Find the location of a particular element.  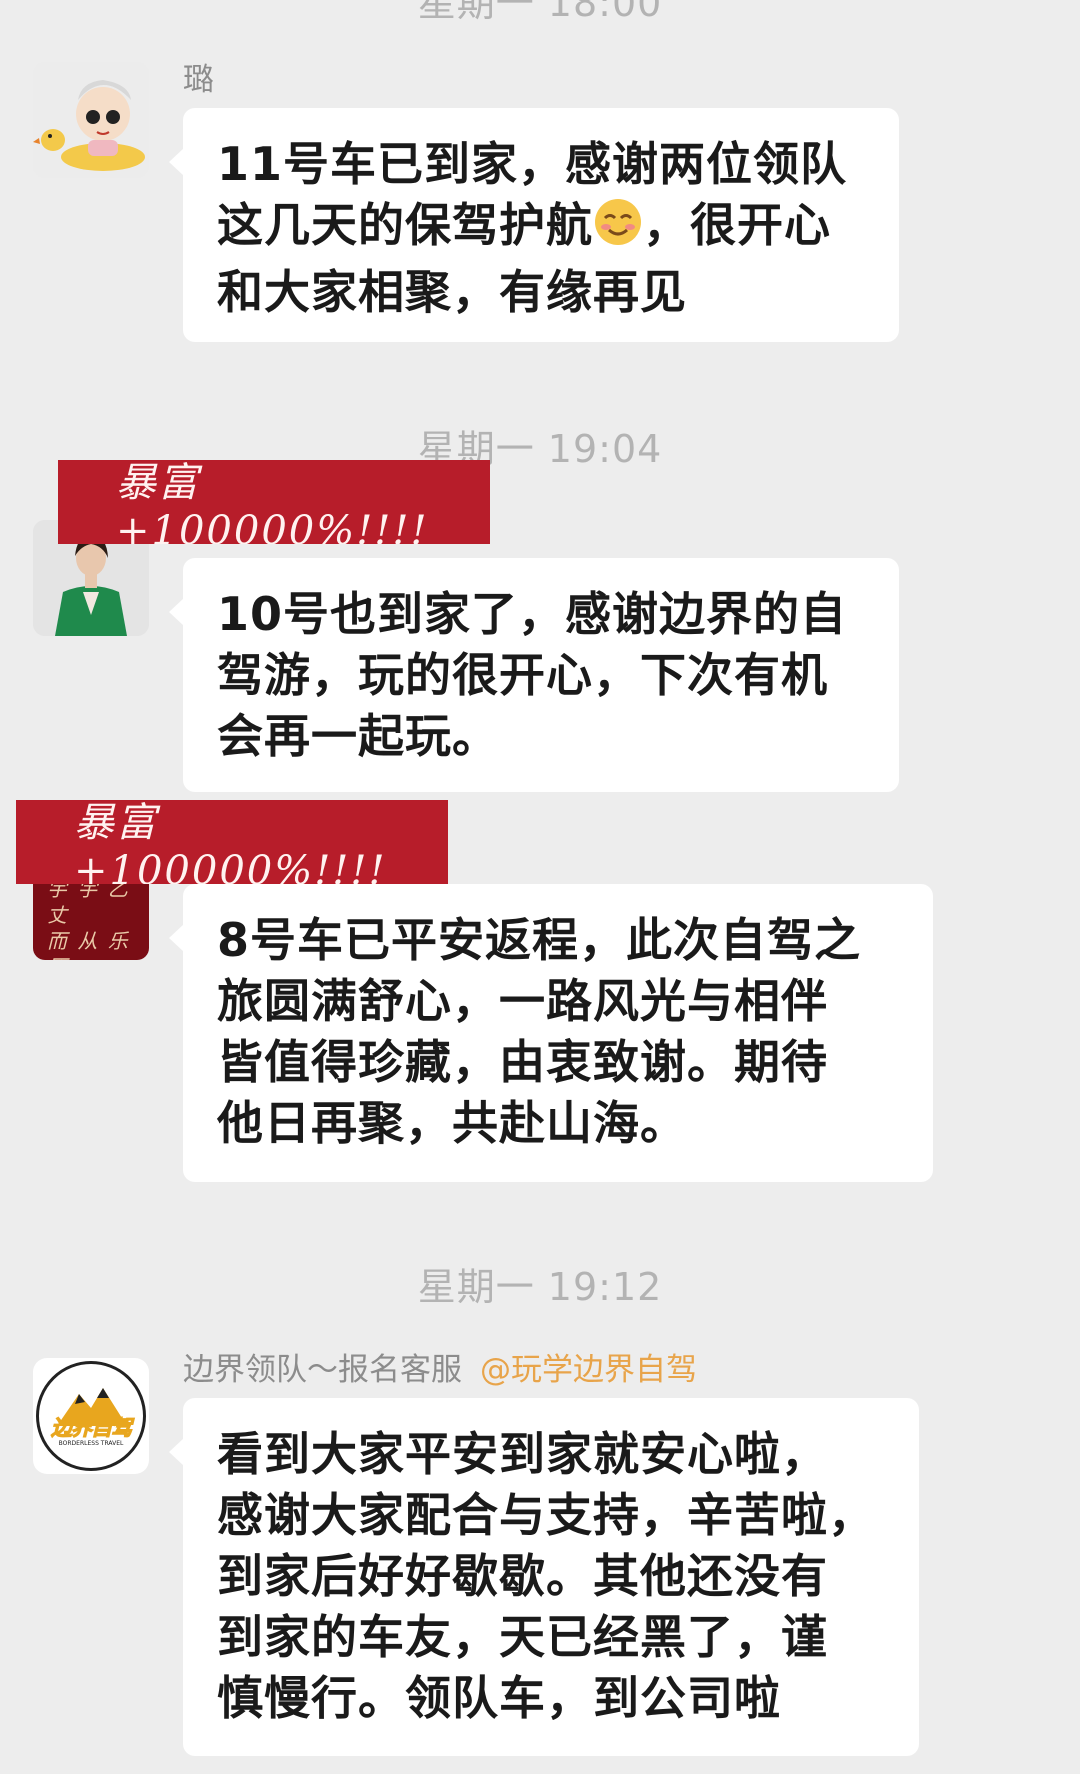

logo-icon: 边界自驾 BORDERLESS TRAVEL is located at coordinates (91, 1416).